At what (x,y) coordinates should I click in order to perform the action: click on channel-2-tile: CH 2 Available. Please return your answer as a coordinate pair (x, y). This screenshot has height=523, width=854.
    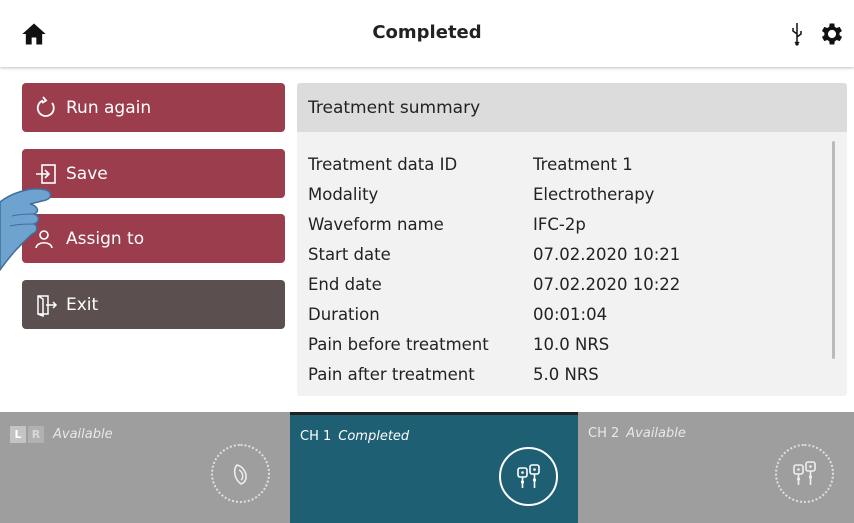
    Looking at the image, I should click on (716, 467).